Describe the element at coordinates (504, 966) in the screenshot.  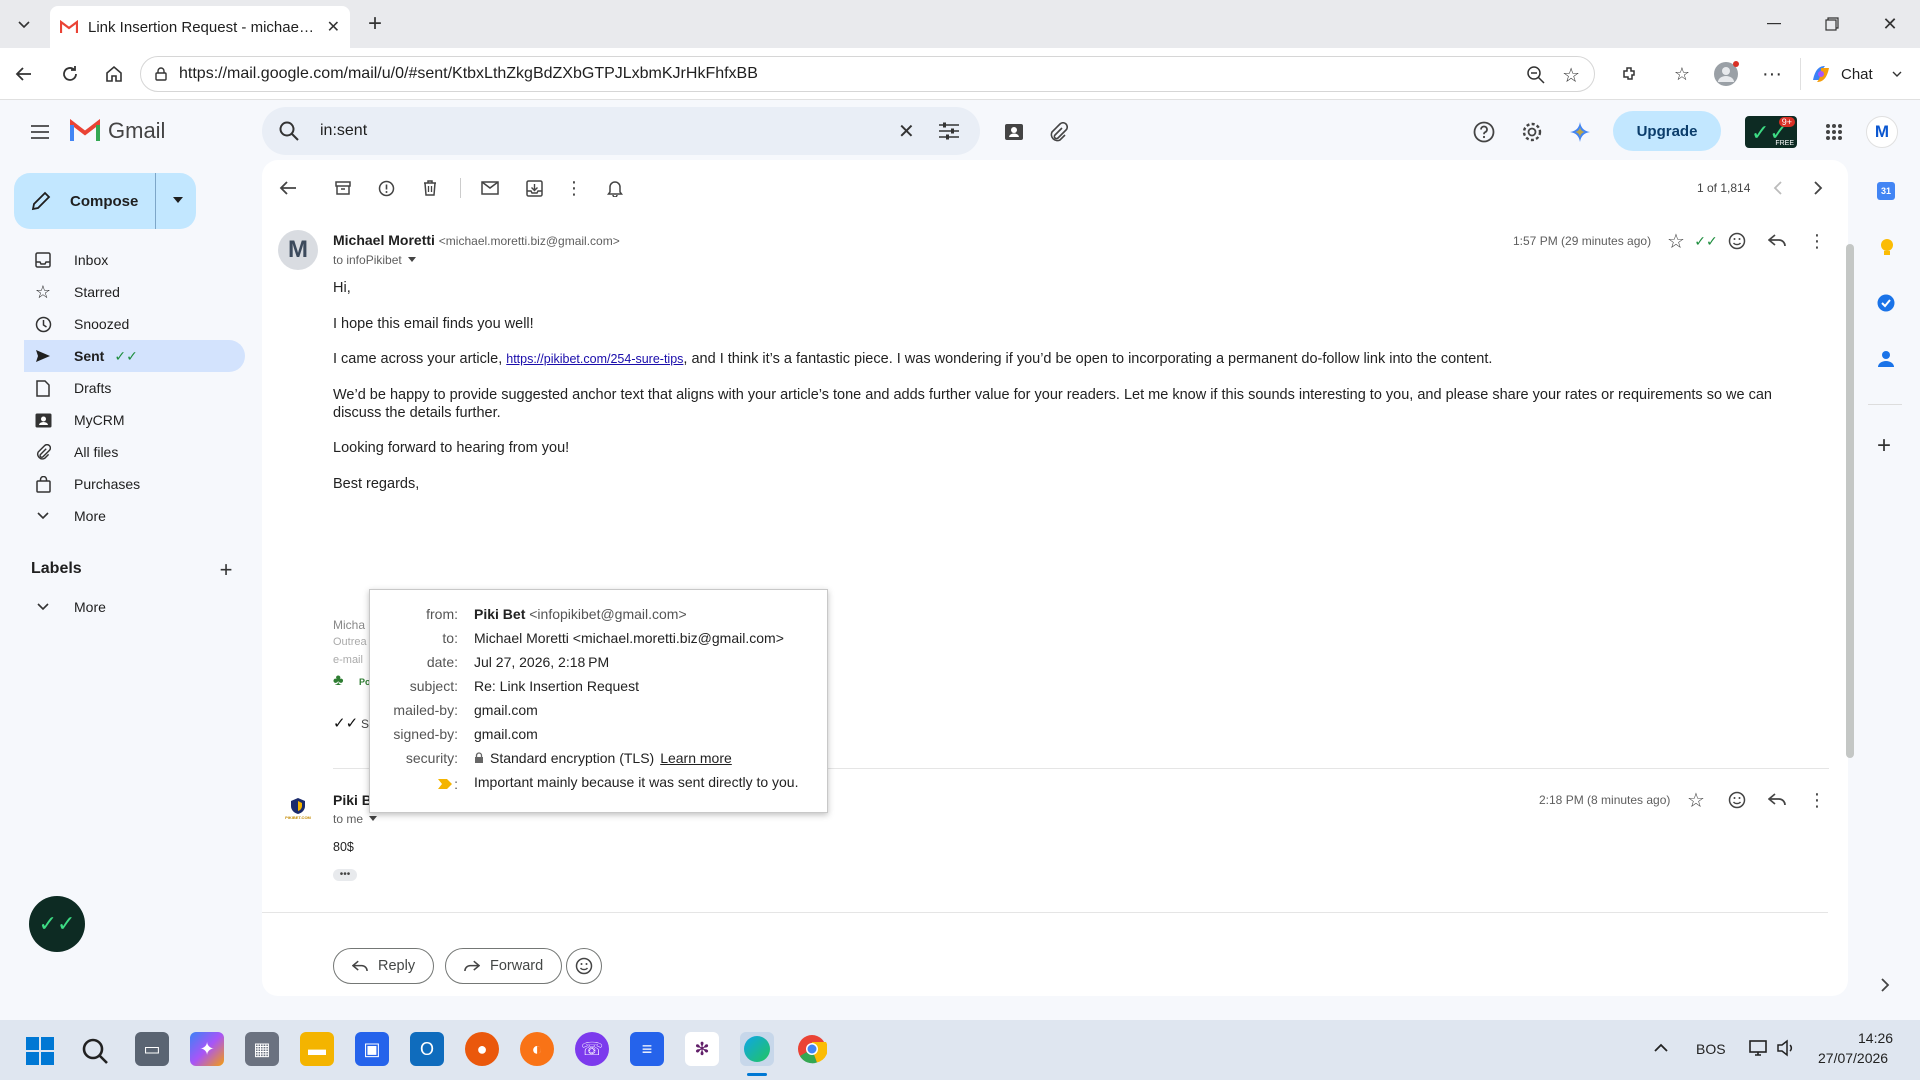
I see `forward-button: Forward` at that location.